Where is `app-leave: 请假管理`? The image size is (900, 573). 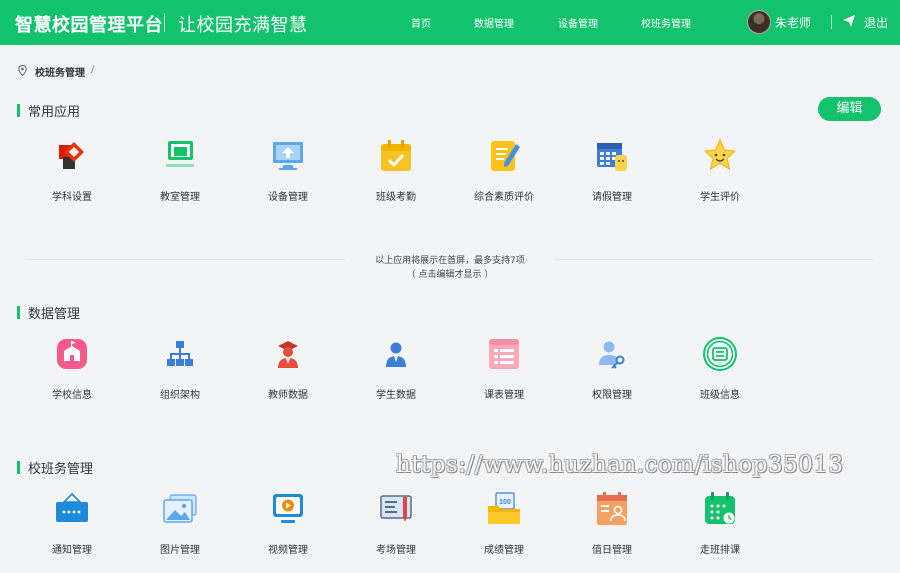
app-leave: 请假管理 is located at coordinates (612, 178).